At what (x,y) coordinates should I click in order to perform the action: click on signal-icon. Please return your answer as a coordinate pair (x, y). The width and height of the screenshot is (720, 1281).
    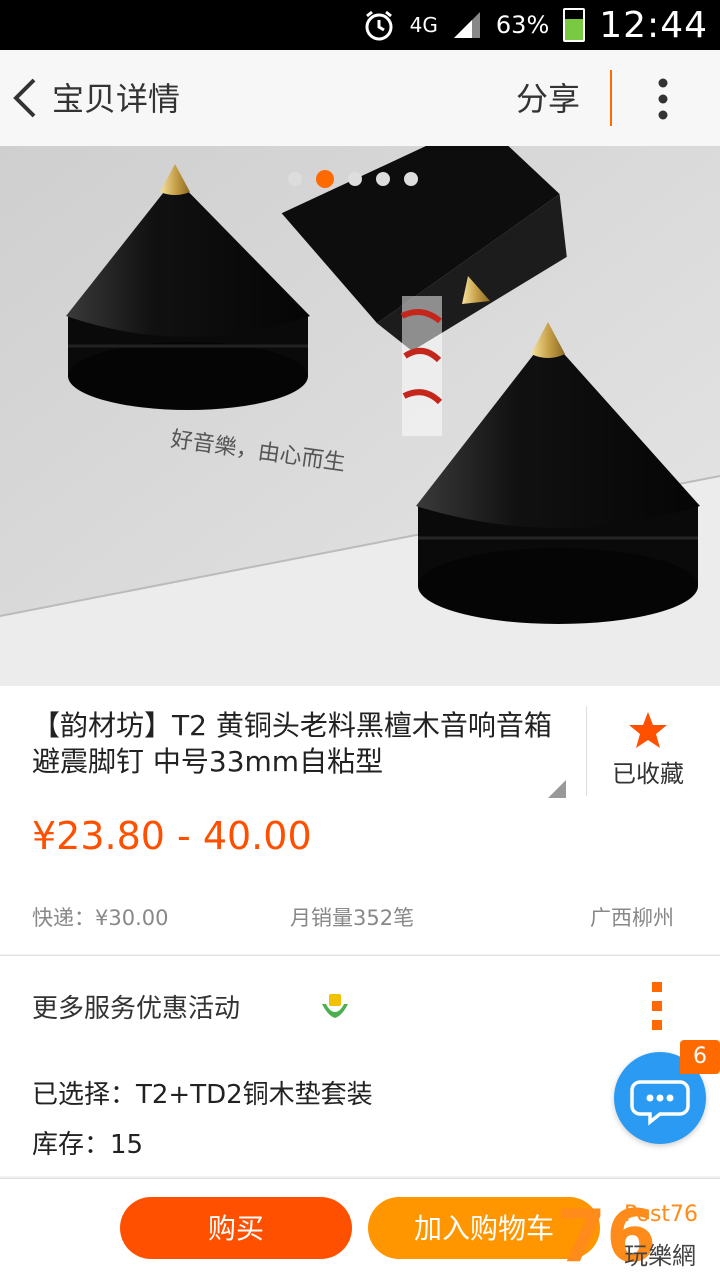
    Looking at the image, I should click on (466, 25).